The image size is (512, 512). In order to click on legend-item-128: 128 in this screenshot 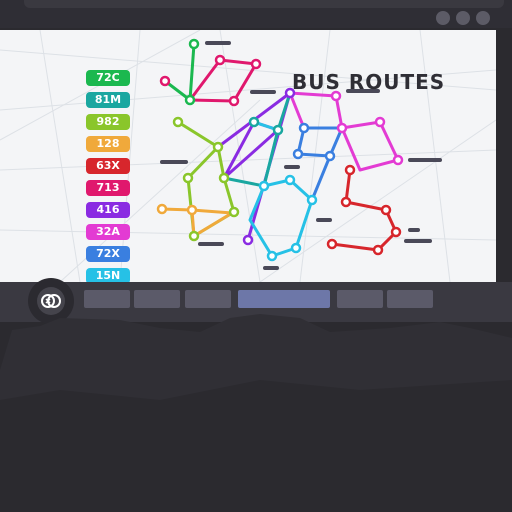, I will do `click(108, 144)`.